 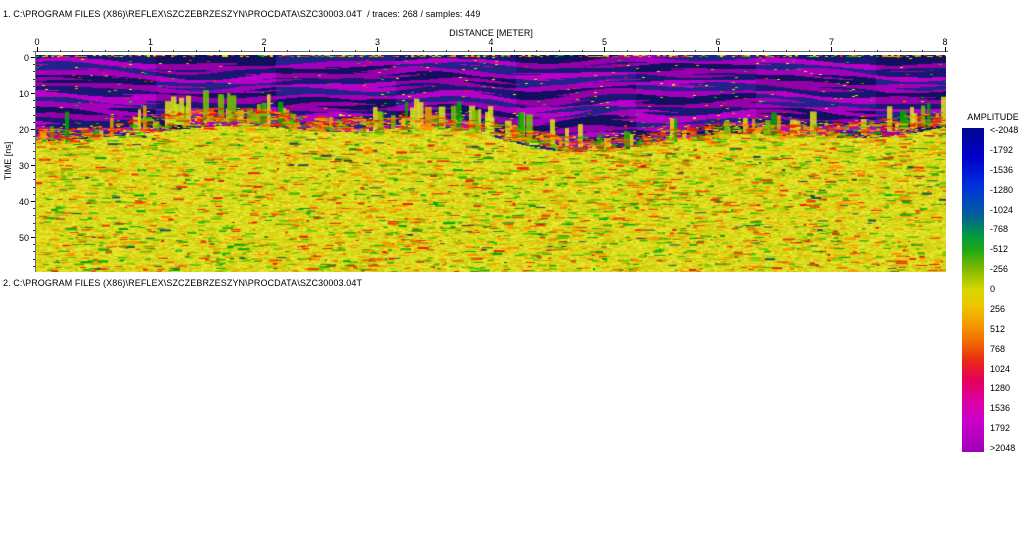 What do you see at coordinates (1000, 408) in the screenshot?
I see `colorbar-label: 1536` at bounding box center [1000, 408].